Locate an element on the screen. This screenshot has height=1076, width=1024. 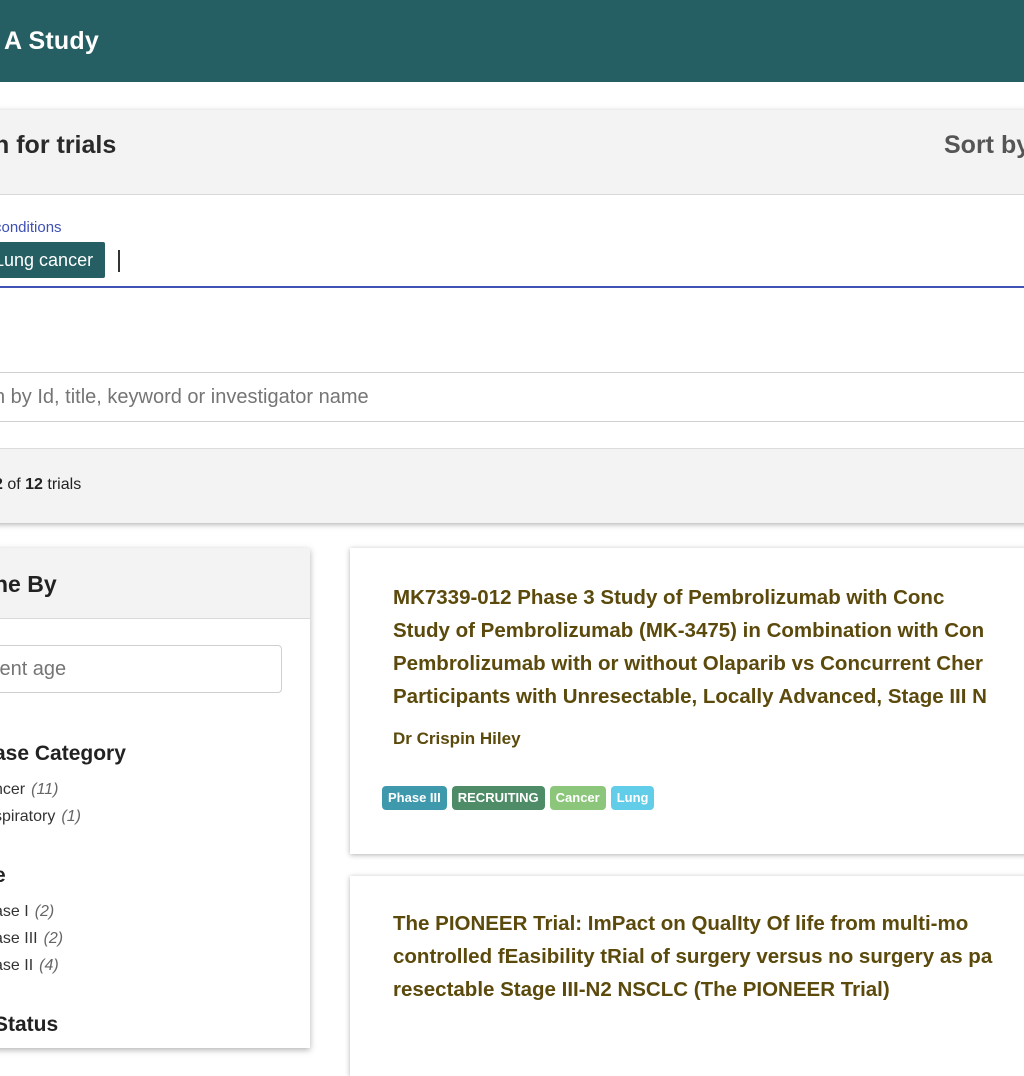
trial-tags: Phase III RECRUITING Cancer Lung is located at coordinates (518, 798).